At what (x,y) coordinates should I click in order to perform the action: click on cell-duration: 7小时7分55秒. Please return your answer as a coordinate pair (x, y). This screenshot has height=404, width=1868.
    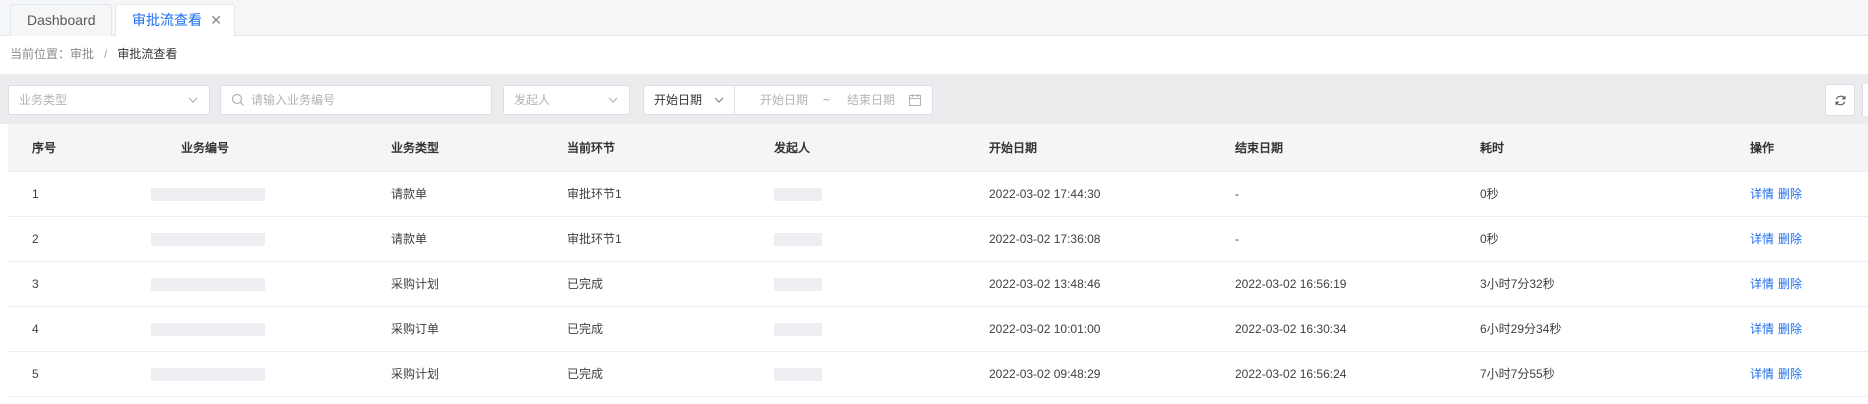
    Looking at the image, I should click on (1517, 374).